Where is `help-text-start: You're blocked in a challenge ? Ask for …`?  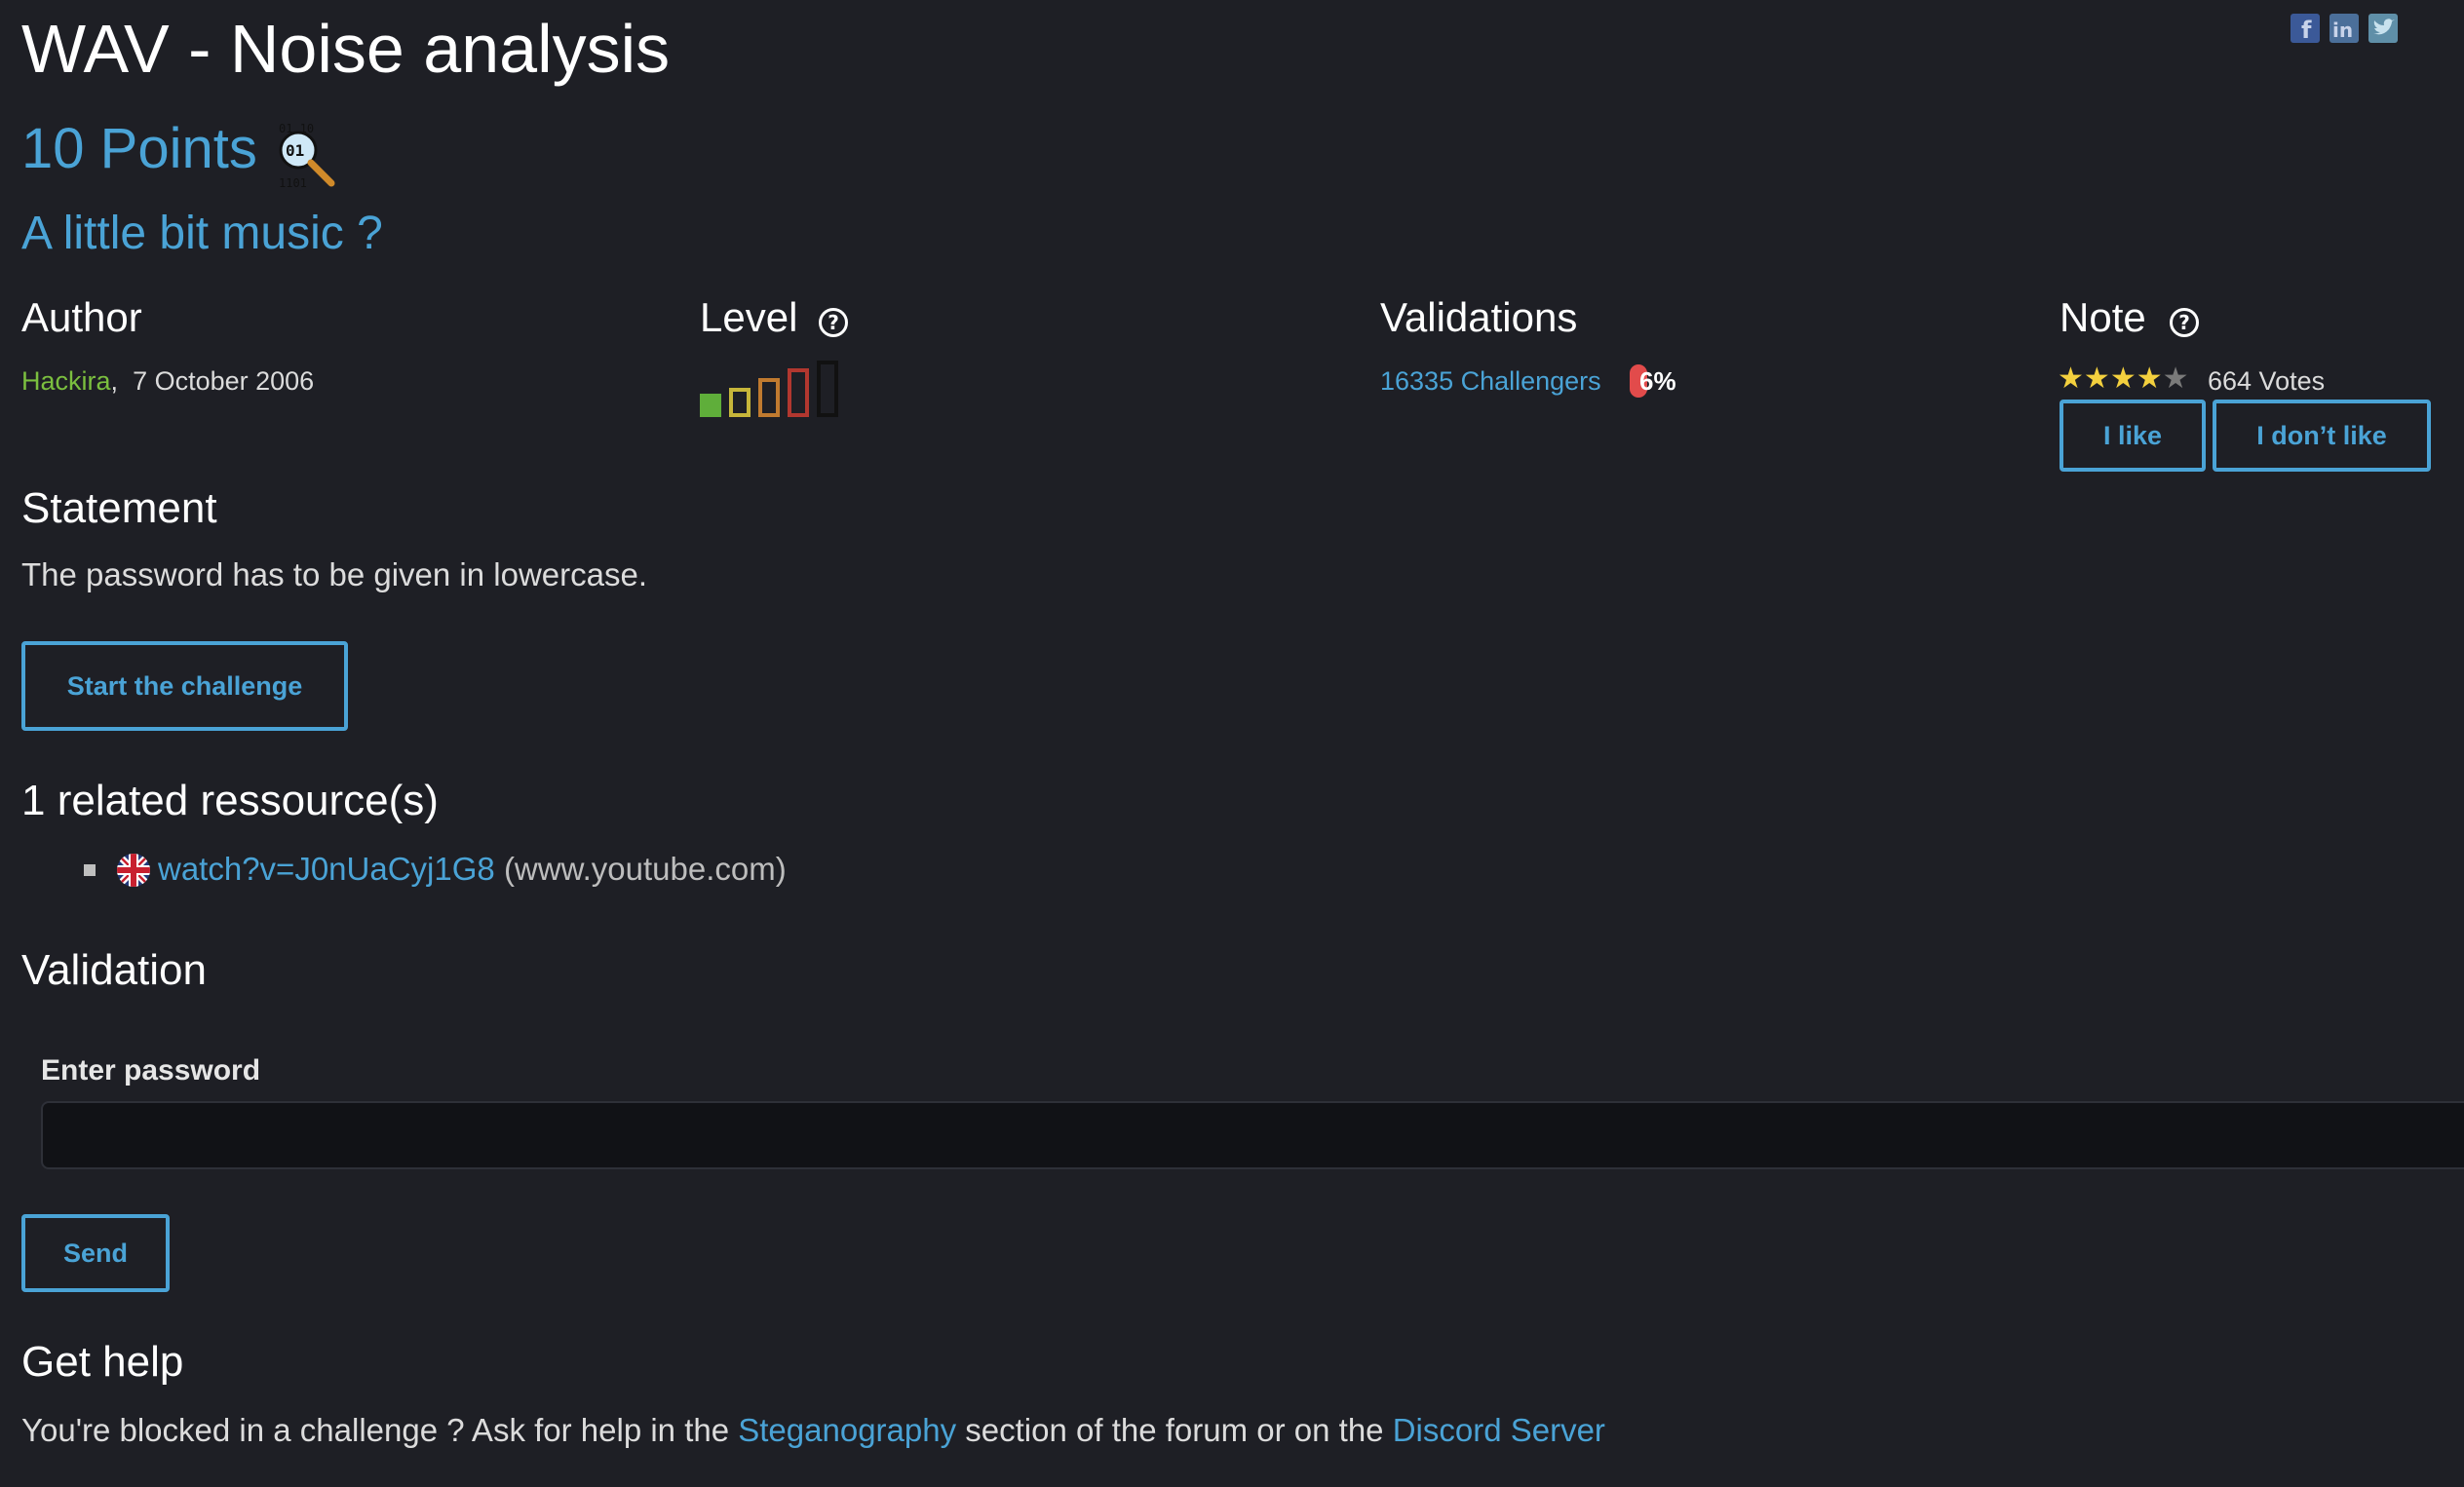 help-text-start: You're blocked in a challenge ? Ask for … is located at coordinates (380, 1430).